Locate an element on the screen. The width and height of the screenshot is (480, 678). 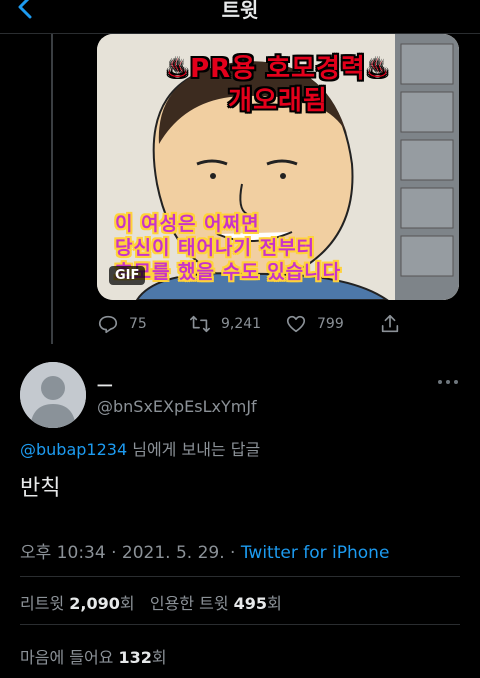
retweet-button: 9,241 is located at coordinates (225, 324).